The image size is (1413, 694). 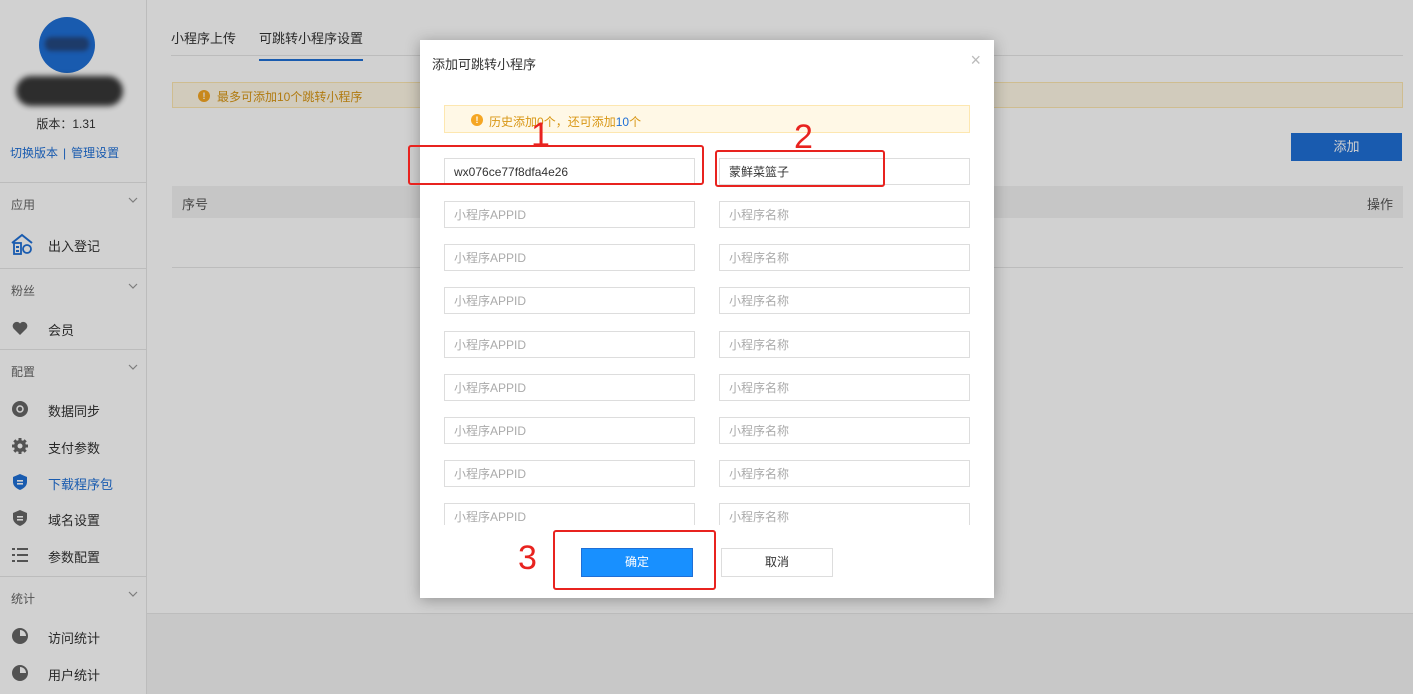 I want to click on info-icon: !, so click(x=477, y=120).